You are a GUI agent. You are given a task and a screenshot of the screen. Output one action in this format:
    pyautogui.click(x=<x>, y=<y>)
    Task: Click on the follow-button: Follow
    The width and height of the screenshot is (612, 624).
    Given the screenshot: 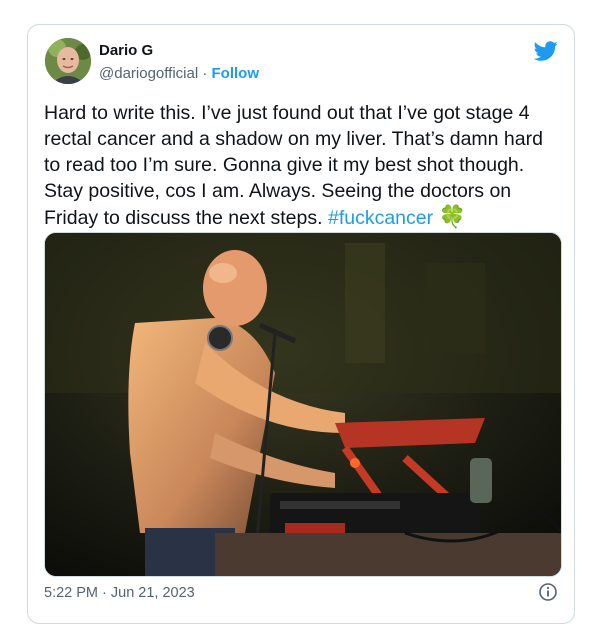 What is the action you would take?
    pyautogui.click(x=236, y=73)
    